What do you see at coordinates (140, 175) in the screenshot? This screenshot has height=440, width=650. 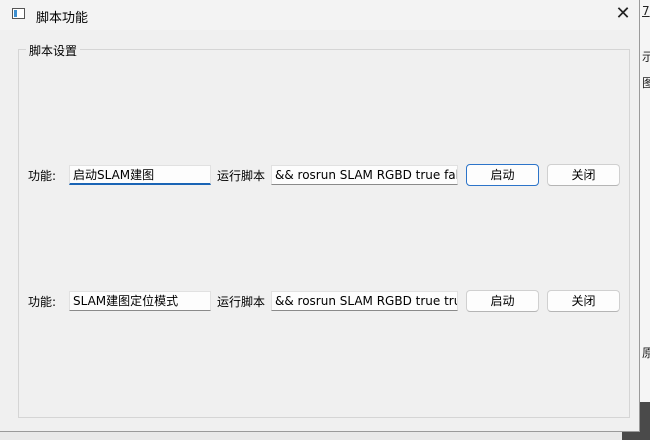 I see `function-input: 启动SLAM建图` at bounding box center [140, 175].